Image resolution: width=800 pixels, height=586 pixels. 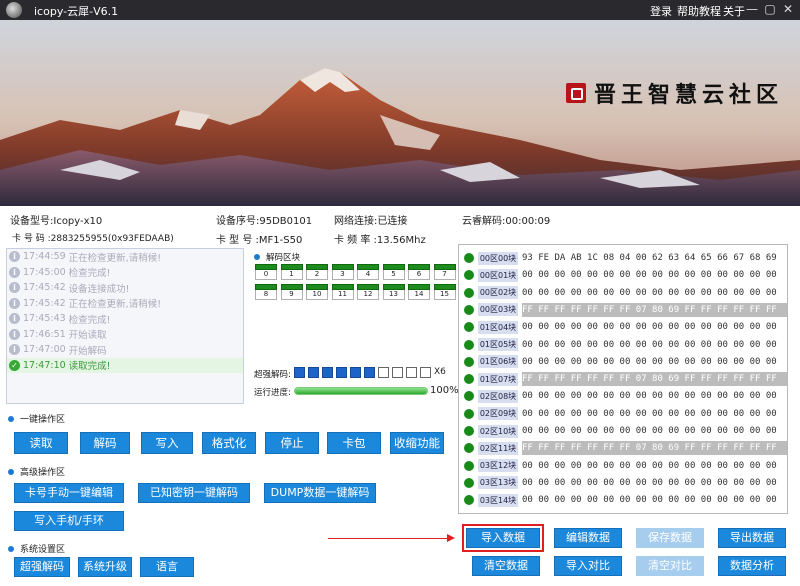 I want to click on progress-label: 运行进度:, so click(x=272, y=393).